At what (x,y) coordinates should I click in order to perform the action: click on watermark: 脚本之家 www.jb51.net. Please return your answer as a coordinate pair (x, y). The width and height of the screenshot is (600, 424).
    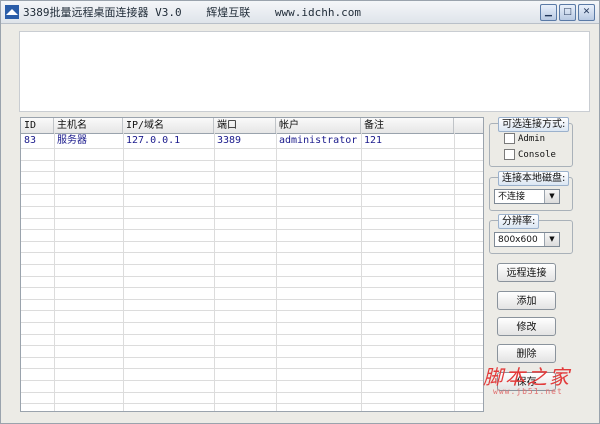
    Looking at the image, I should click on (536, 379).